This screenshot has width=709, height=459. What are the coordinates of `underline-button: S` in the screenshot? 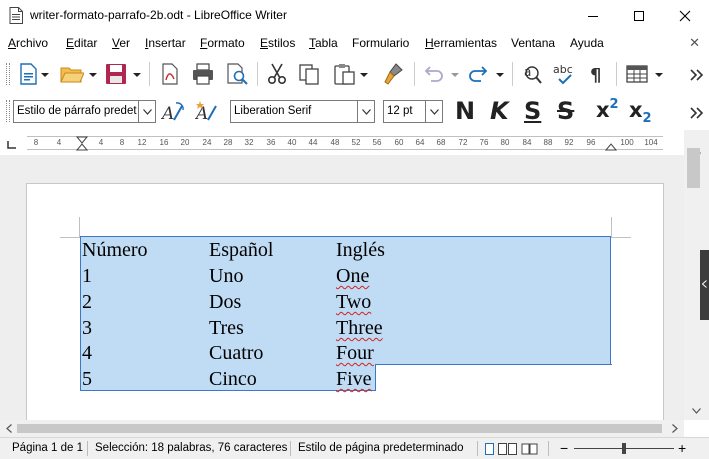 It's located at (532, 111).